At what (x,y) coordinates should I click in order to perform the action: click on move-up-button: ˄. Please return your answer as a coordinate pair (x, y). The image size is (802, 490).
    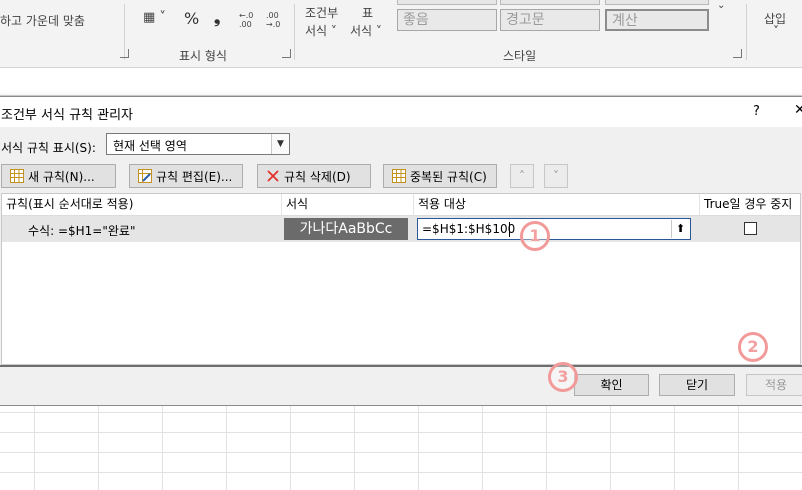
    Looking at the image, I should click on (522, 176).